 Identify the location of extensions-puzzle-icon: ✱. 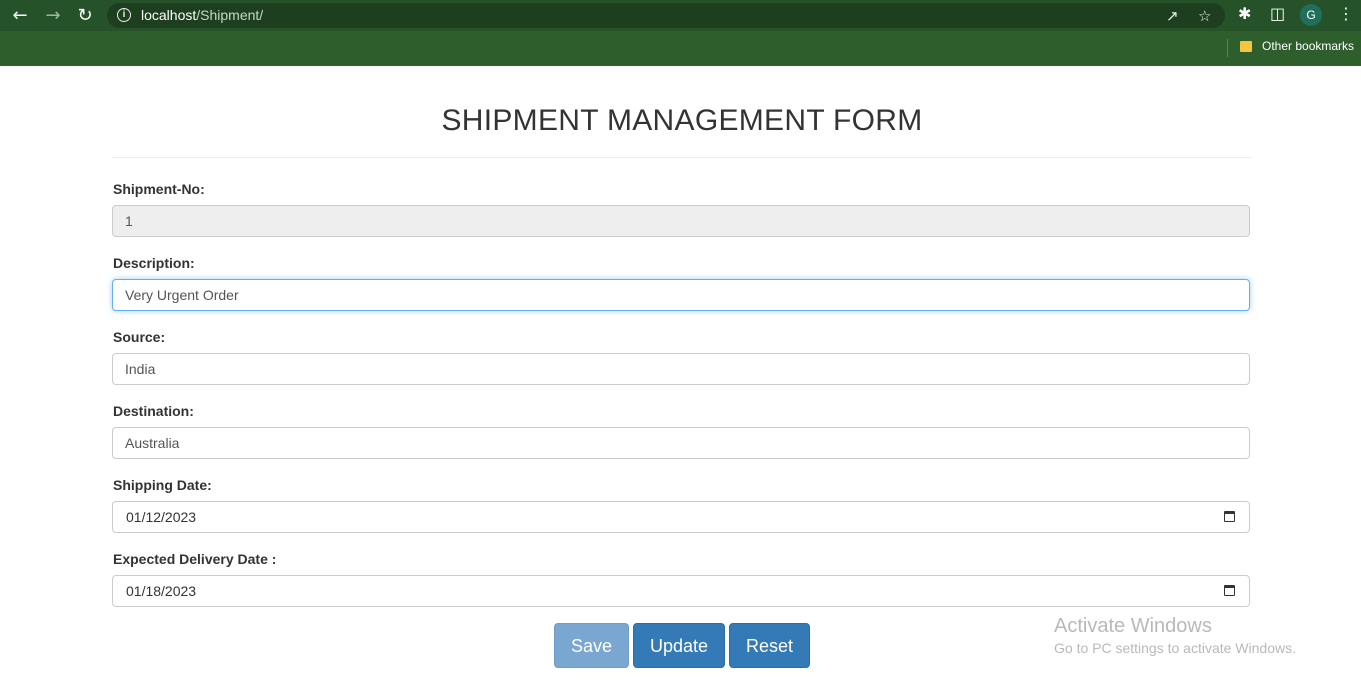
(1244, 13).